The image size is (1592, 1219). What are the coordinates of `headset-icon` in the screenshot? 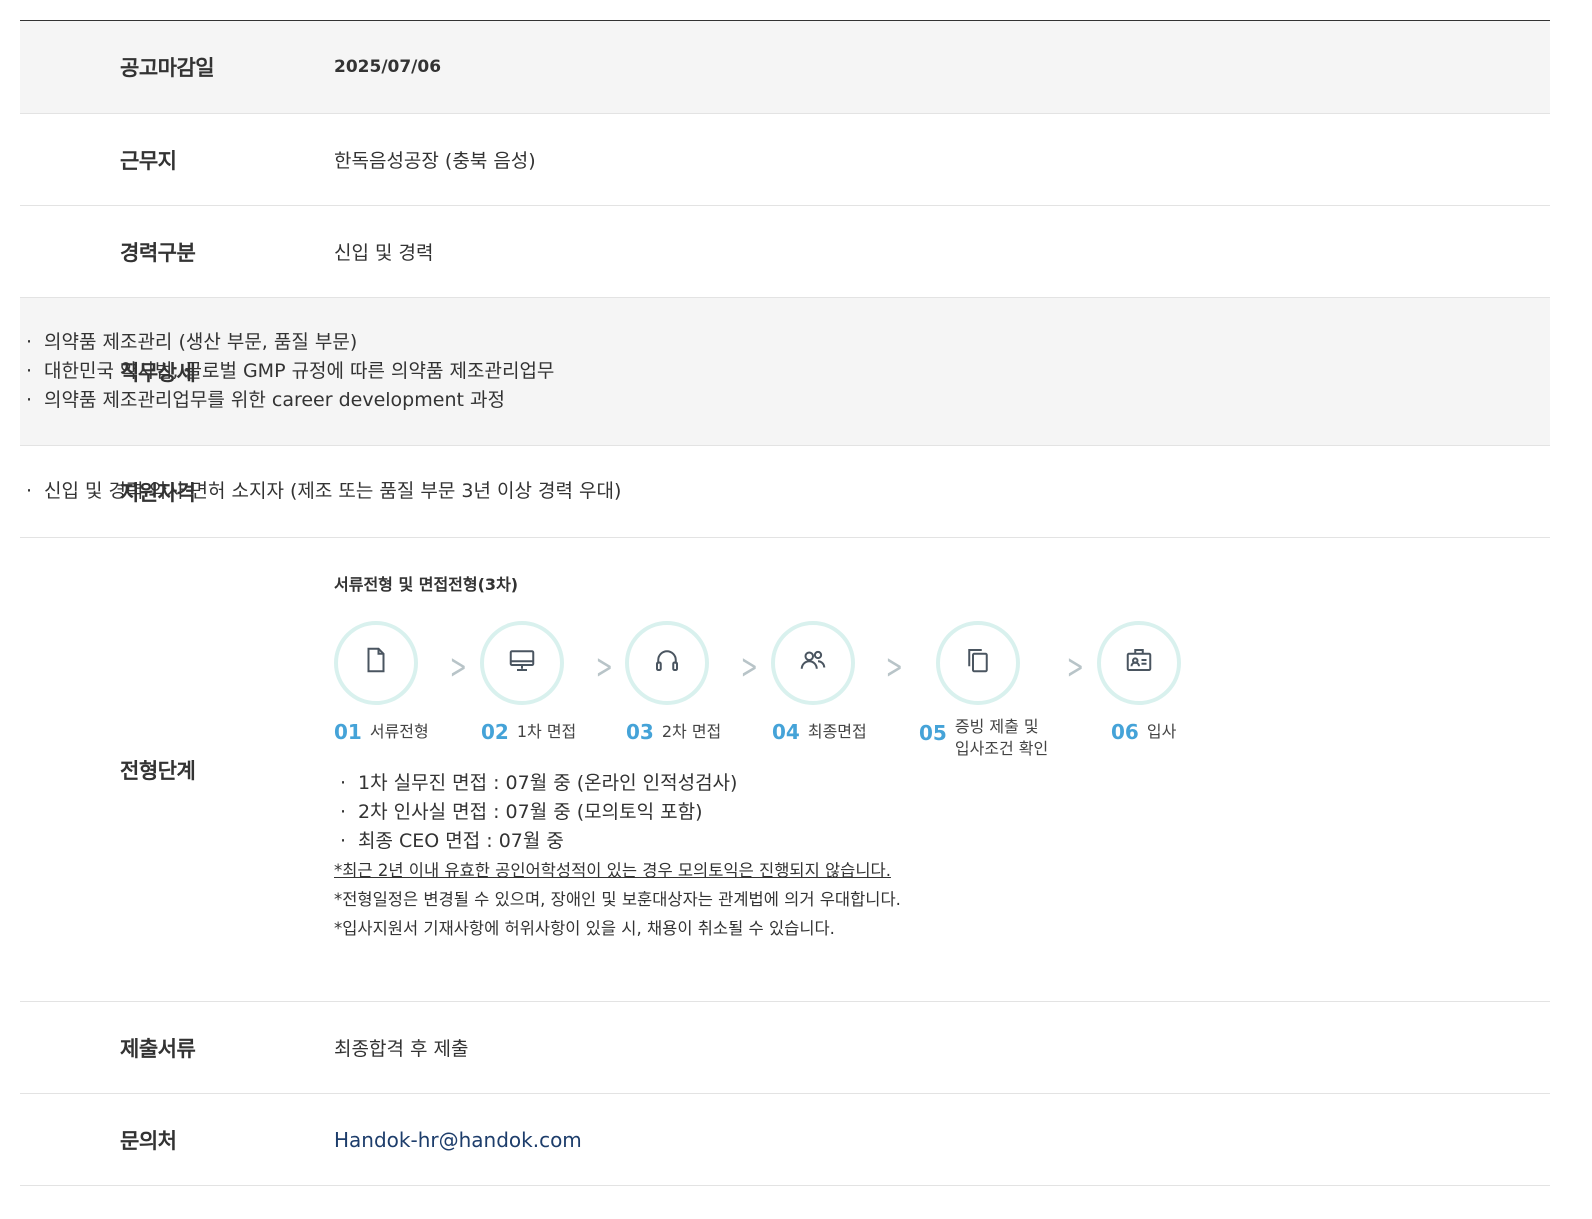 It's located at (667, 662).